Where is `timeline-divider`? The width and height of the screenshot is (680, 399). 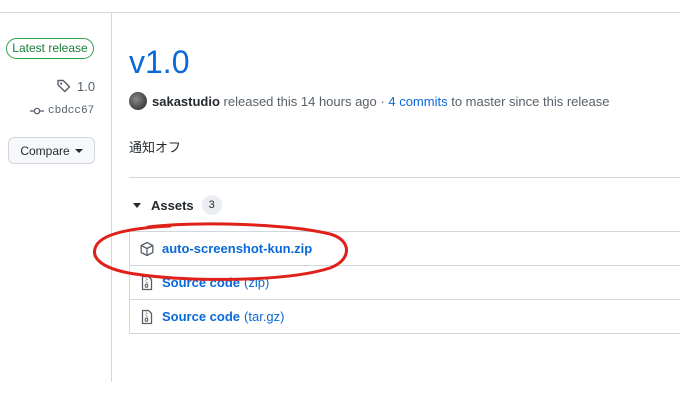
timeline-divider is located at coordinates (111, 197).